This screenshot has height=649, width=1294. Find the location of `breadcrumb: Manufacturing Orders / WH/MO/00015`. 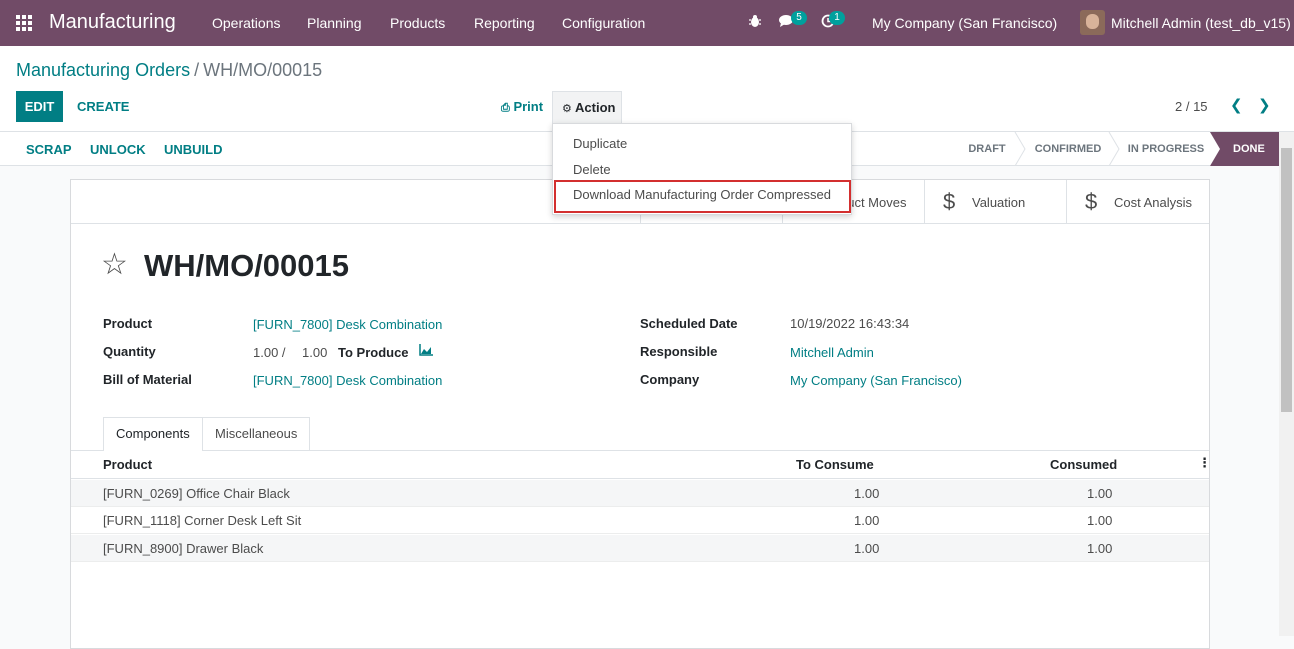

breadcrumb: Manufacturing Orders / WH/MO/00015 is located at coordinates (169, 70).